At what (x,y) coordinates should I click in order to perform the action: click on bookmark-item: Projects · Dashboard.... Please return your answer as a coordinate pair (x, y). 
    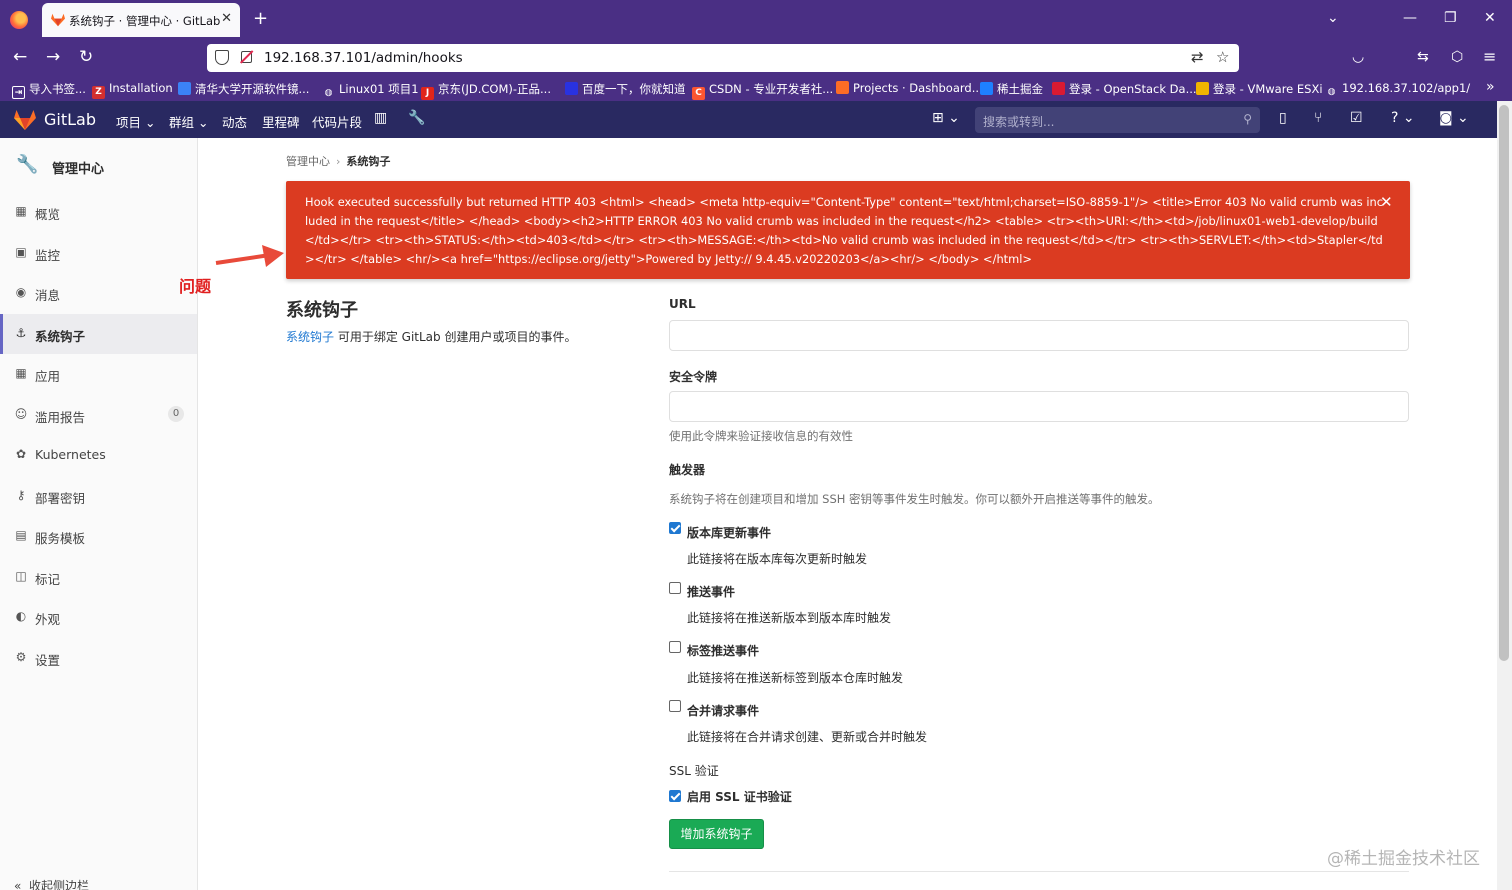
    Looking at the image, I should click on (909, 88).